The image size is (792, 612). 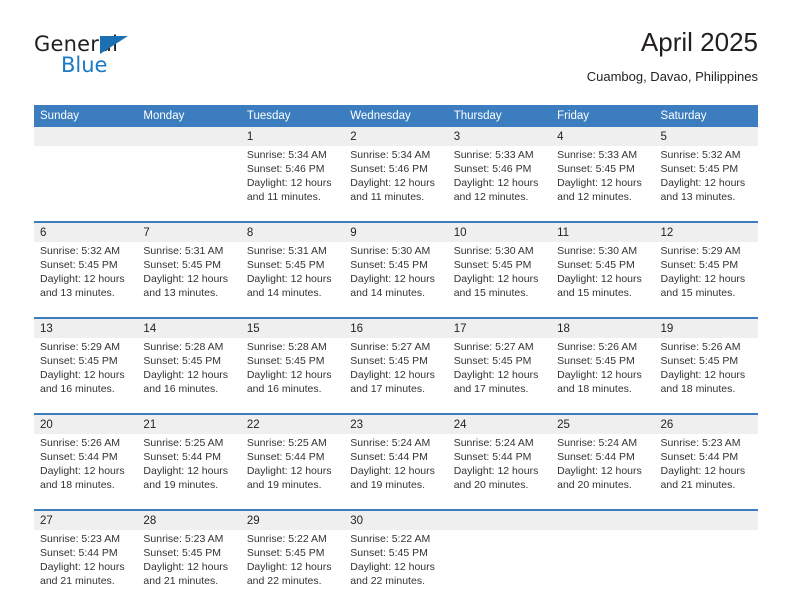 What do you see at coordinates (396, 232) in the screenshot?
I see `day-number: 9` at bounding box center [396, 232].